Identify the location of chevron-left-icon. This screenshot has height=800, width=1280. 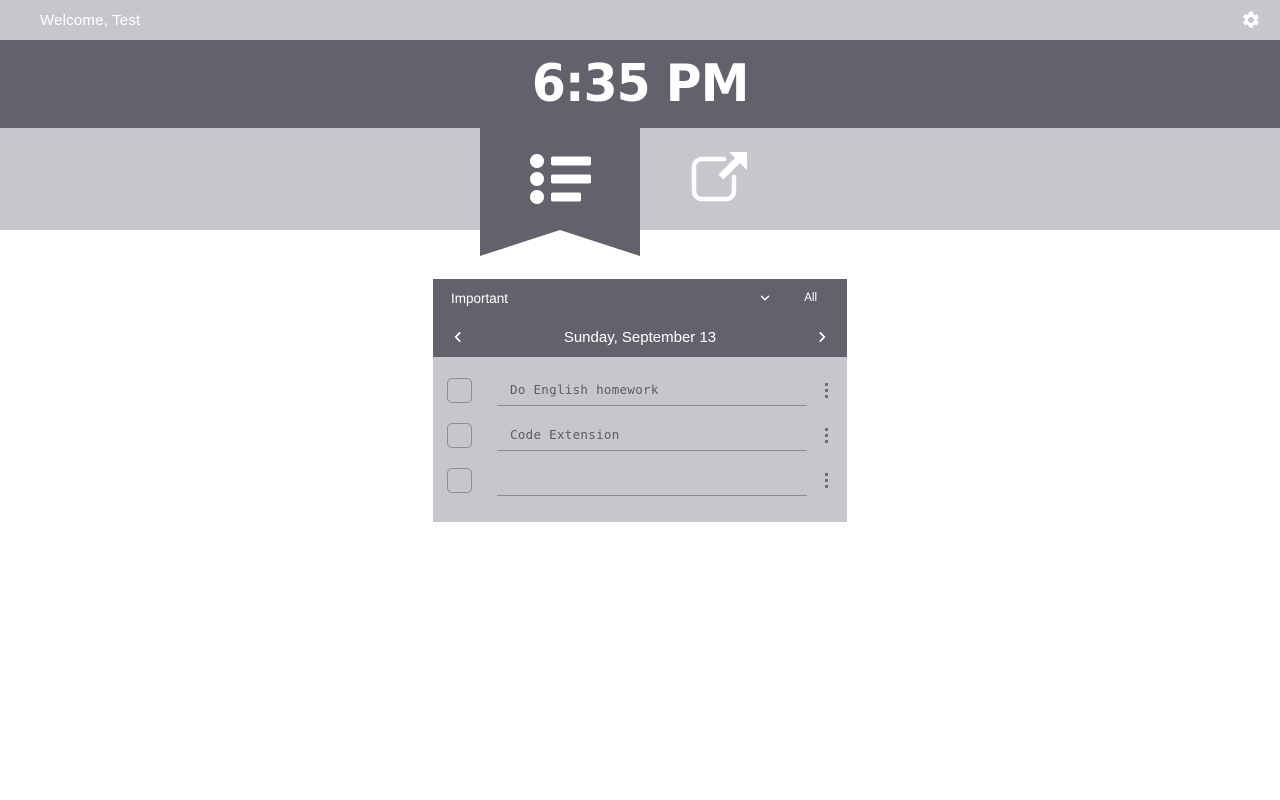
(457, 337).